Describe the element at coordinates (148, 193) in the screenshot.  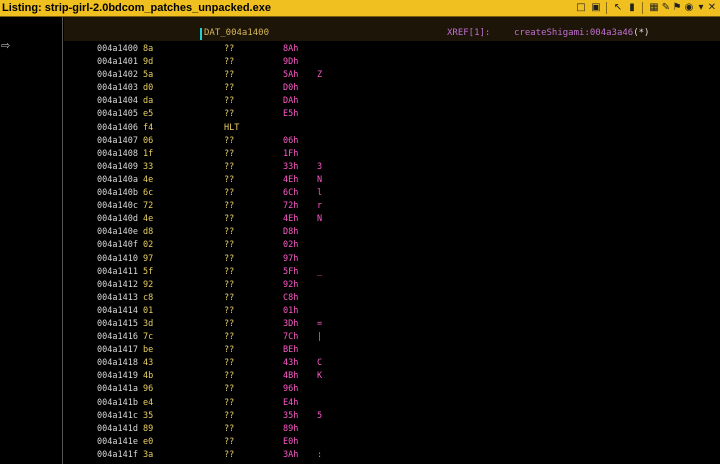
I see `byte-cell: 6c` at that location.